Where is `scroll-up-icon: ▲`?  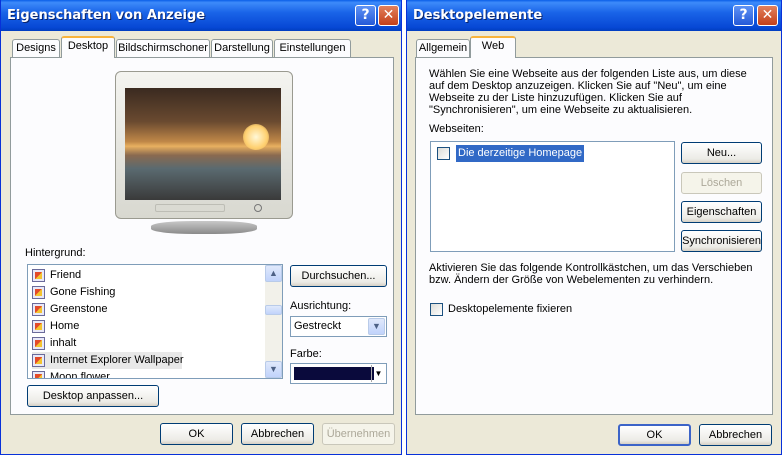
scroll-up-icon: ▲ is located at coordinates (273, 273).